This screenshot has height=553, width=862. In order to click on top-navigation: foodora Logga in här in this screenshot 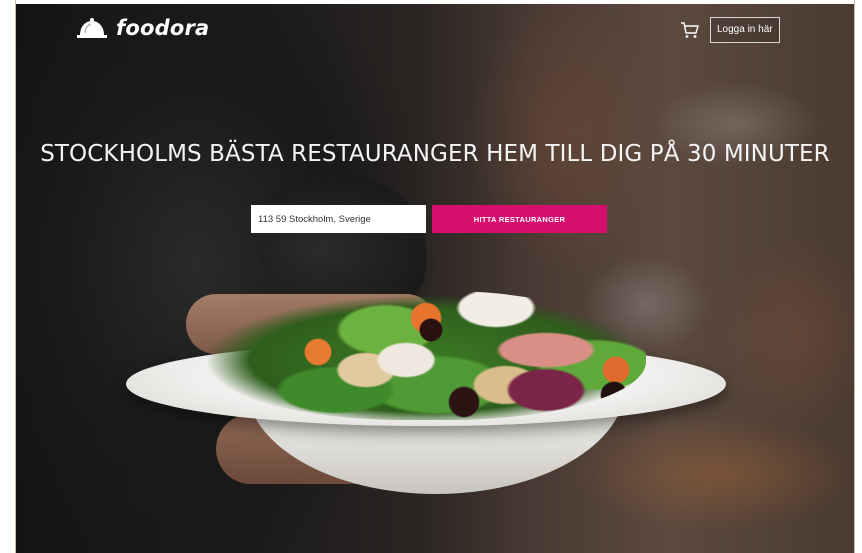, I will do `click(435, 29)`.